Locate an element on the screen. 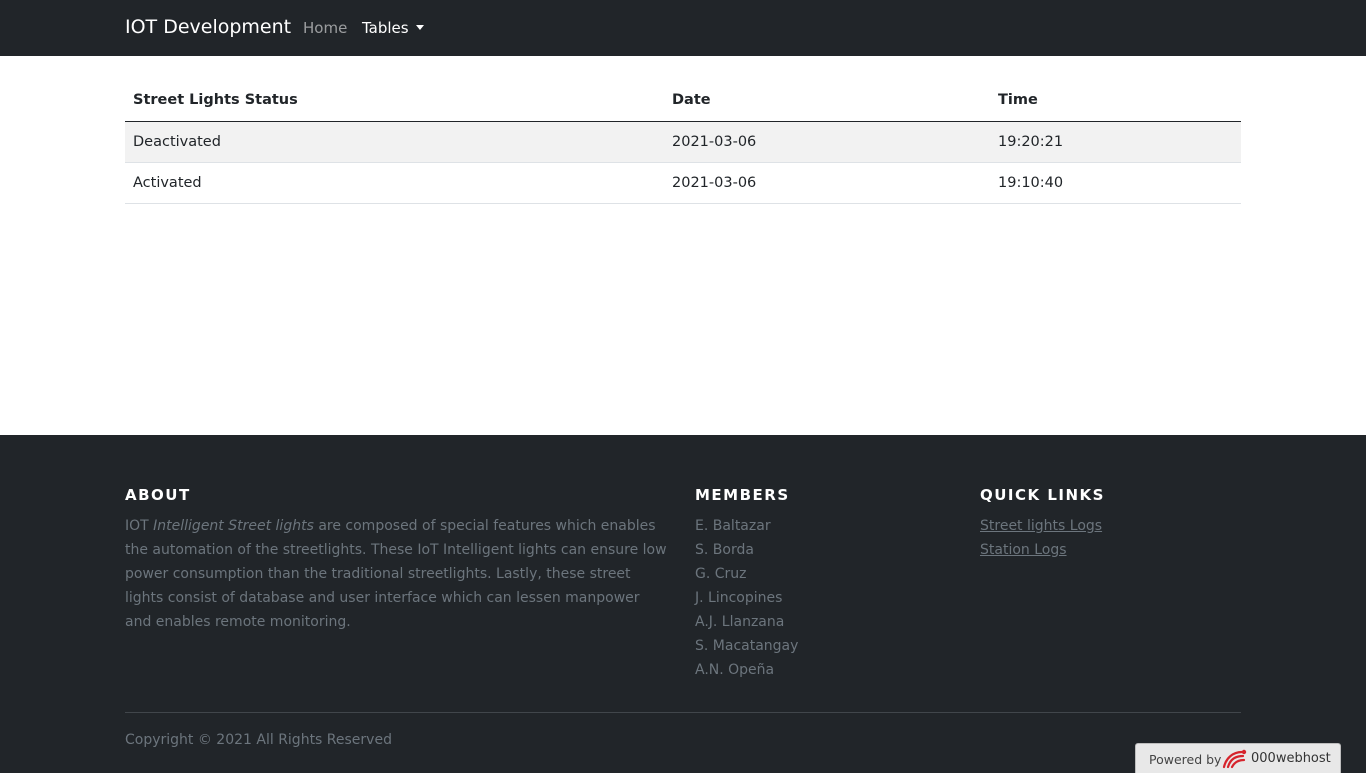 The height and width of the screenshot is (773, 1366). navbar-brand: IOT Development is located at coordinates (208, 27).